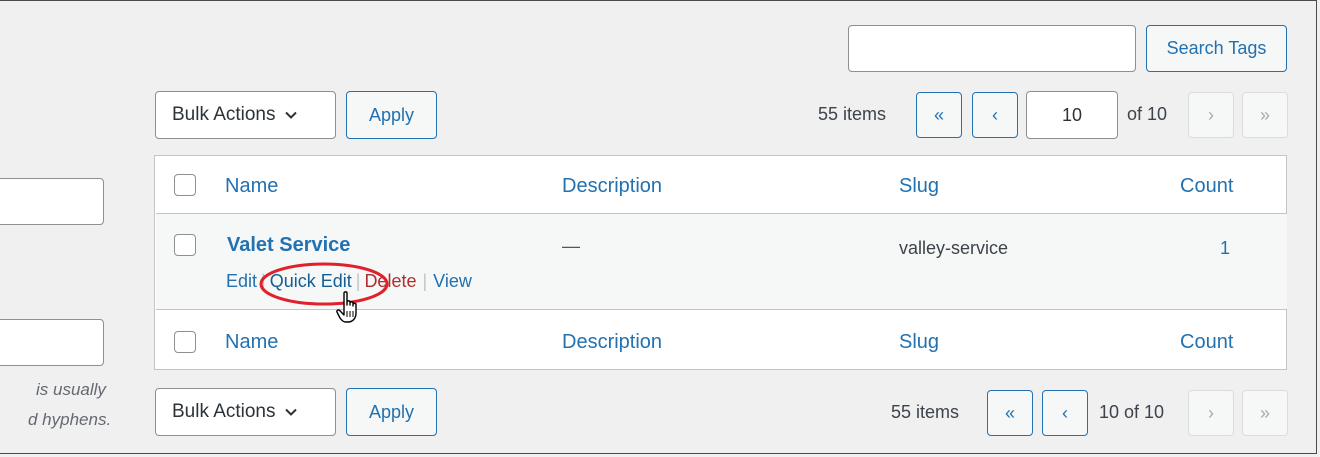 The image size is (1320, 457). Describe the element at coordinates (71, 389) in the screenshot. I see `slug-help-text-line1: is usually` at that location.